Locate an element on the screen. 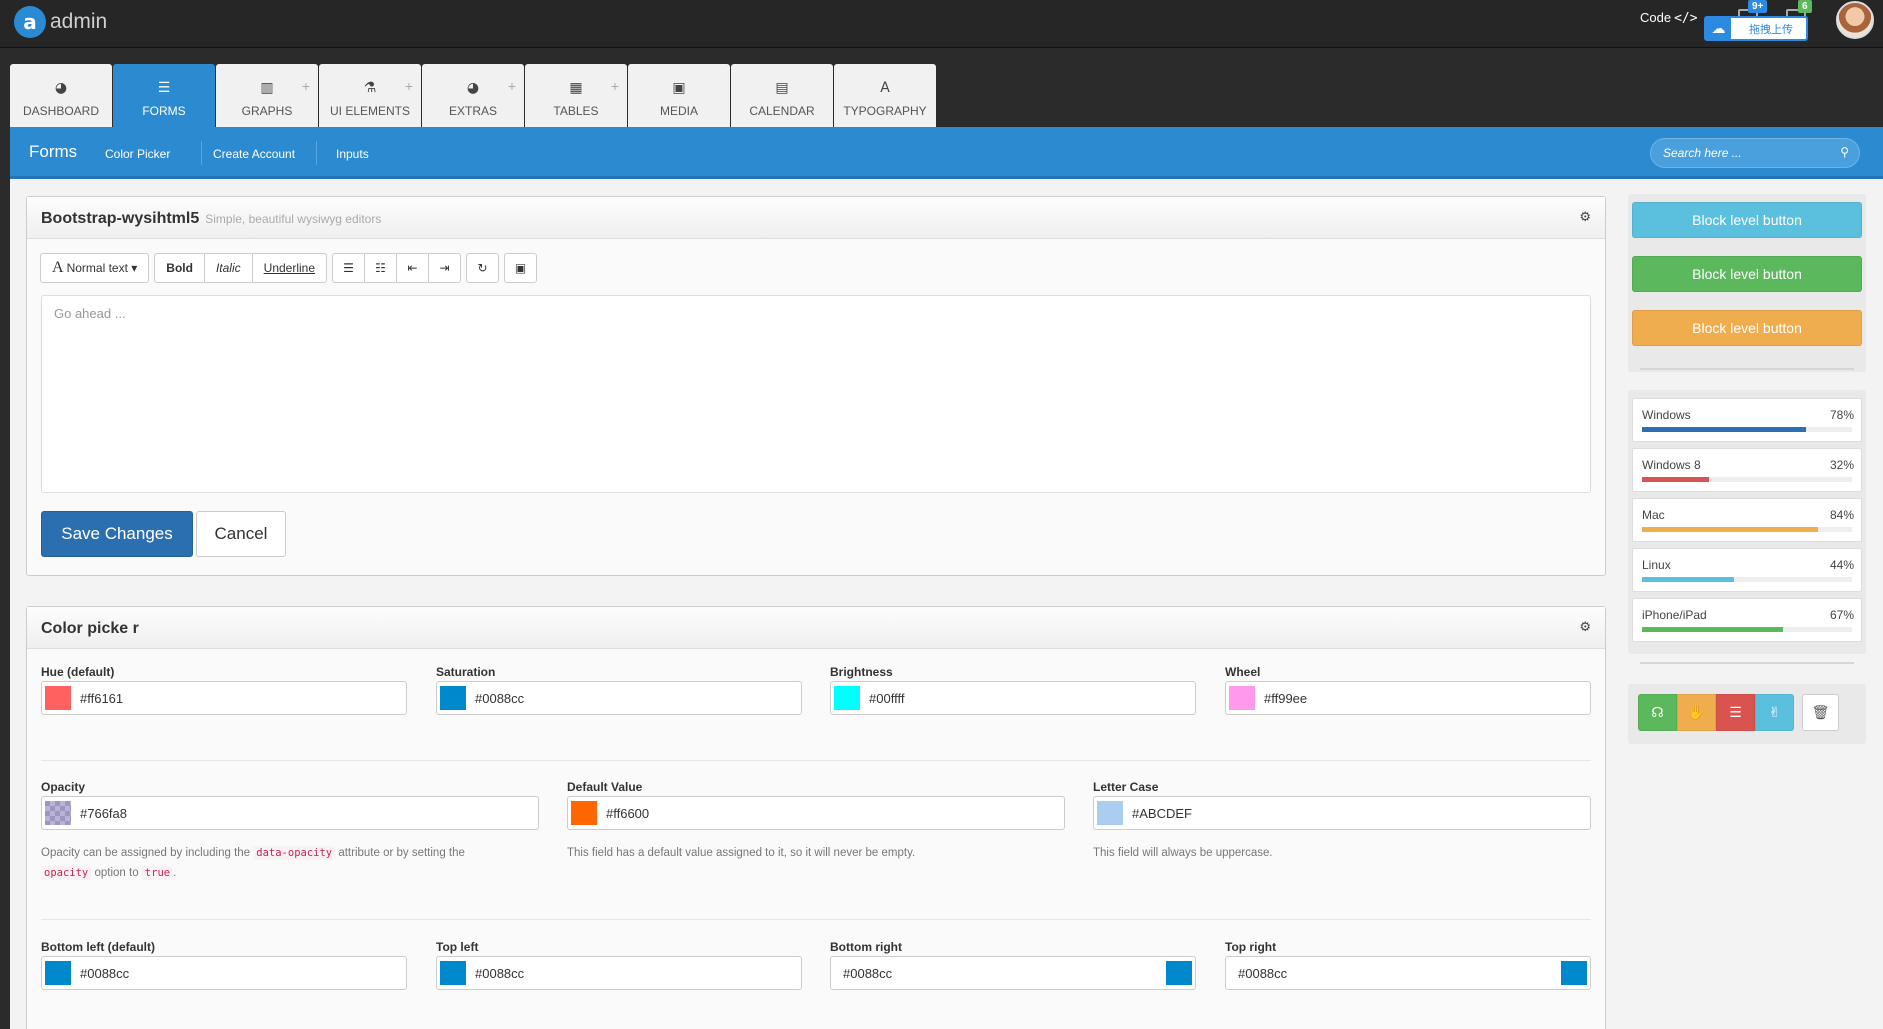  upload-button: ☁ 拖拽上传 is located at coordinates (1756, 28).